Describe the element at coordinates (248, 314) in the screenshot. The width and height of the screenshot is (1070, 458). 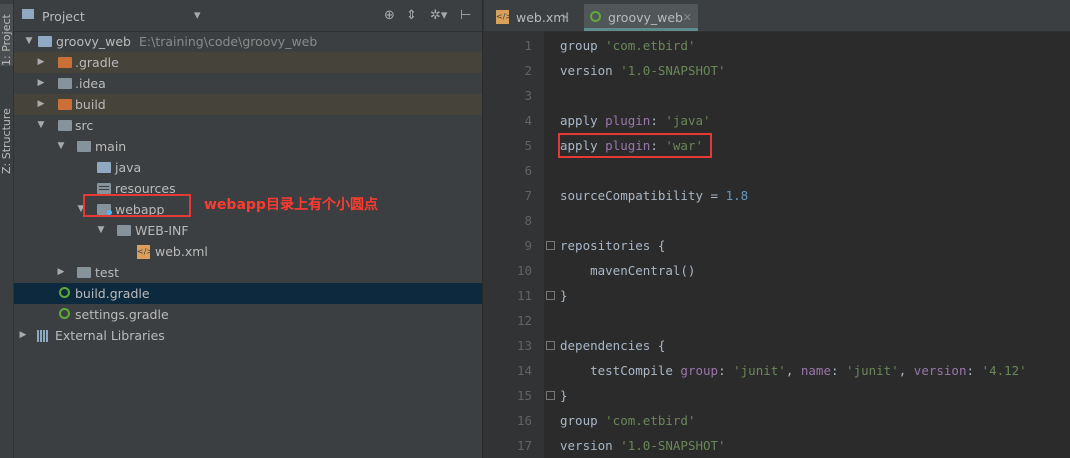
I see `tree-item-settings-gradle: settings.gradle` at that location.